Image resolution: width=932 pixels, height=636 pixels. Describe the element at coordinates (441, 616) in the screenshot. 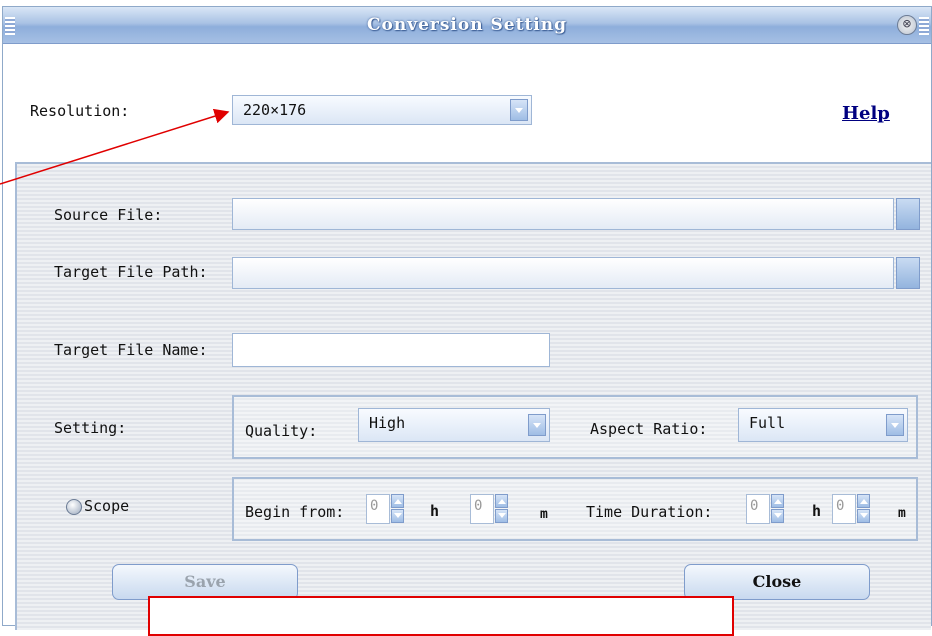

I see `annotation-callout-box` at that location.